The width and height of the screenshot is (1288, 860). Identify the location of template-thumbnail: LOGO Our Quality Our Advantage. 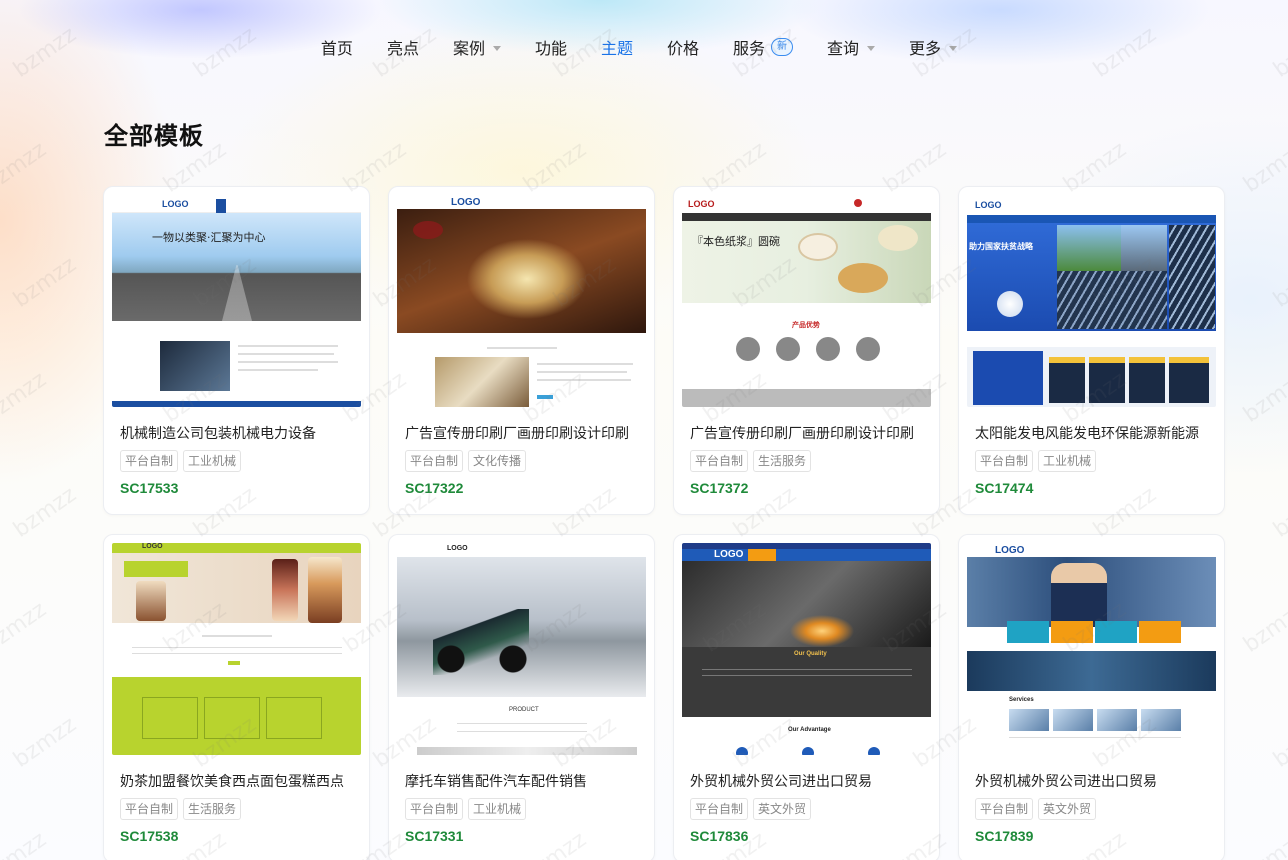
(806, 649).